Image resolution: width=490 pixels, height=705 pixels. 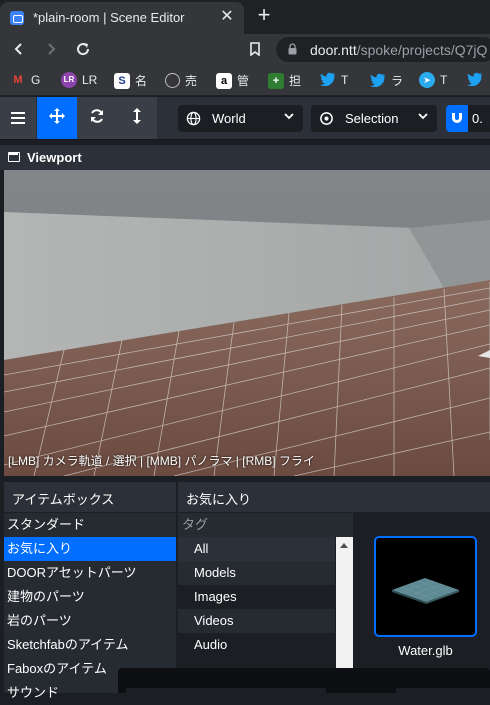 I want to click on tag-models: Models, so click(x=256, y=573).